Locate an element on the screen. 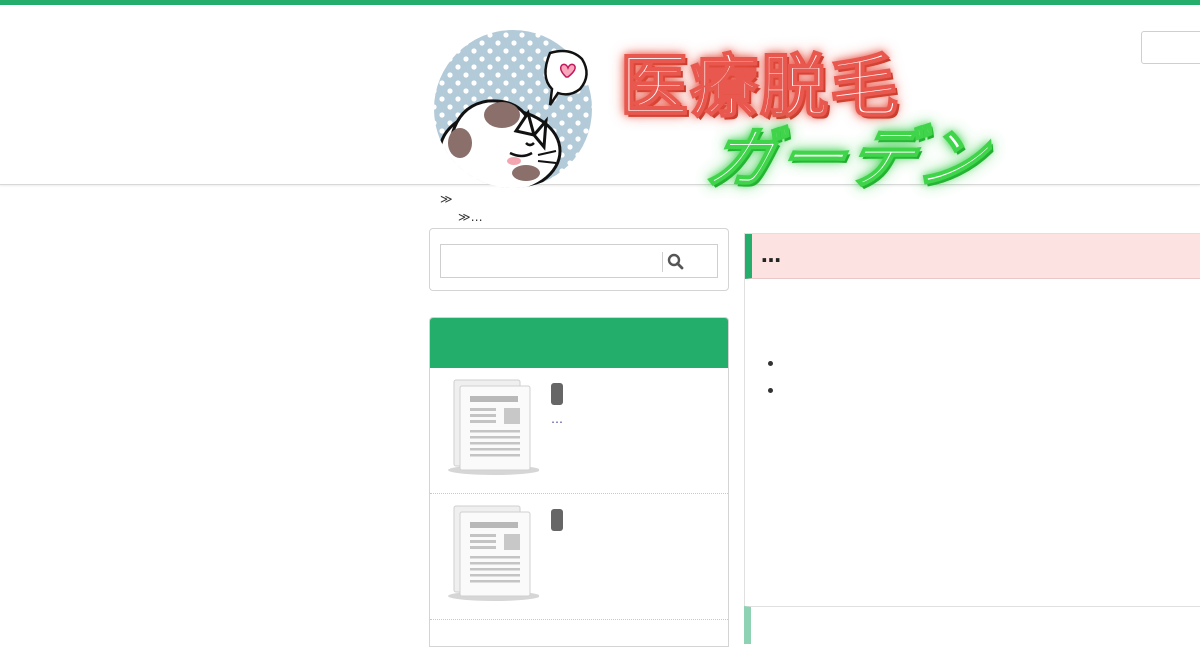  search-divider is located at coordinates (662, 262).